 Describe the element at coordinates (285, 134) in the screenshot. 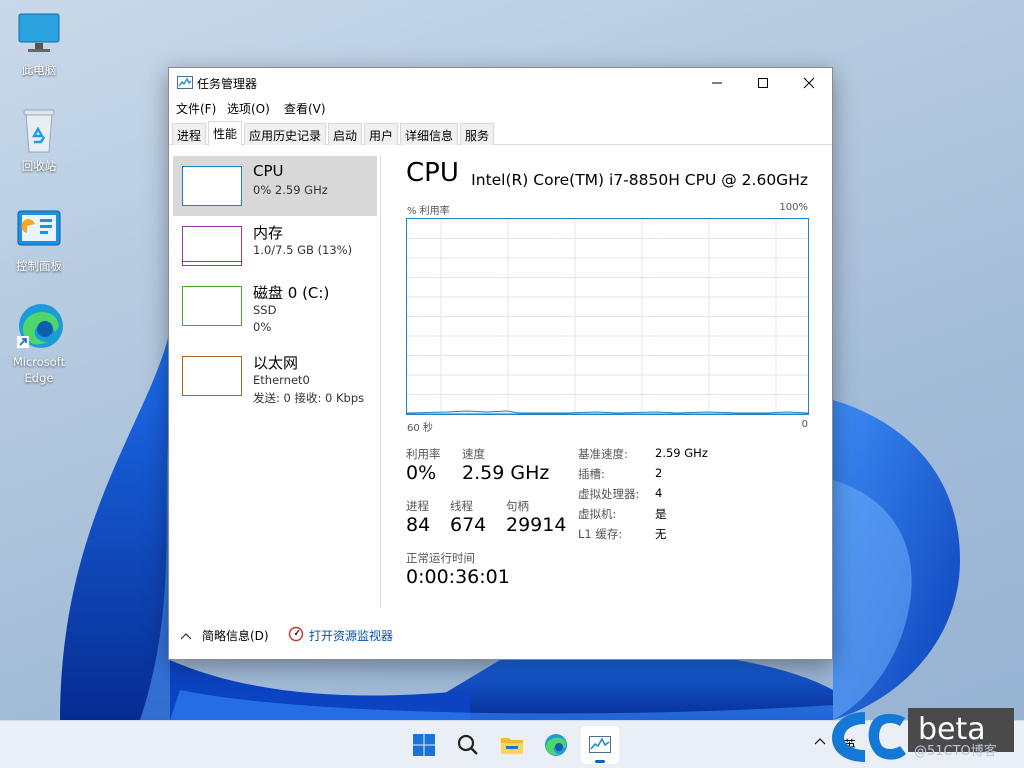

I see `tab-app-history: 应用历史记录` at that location.